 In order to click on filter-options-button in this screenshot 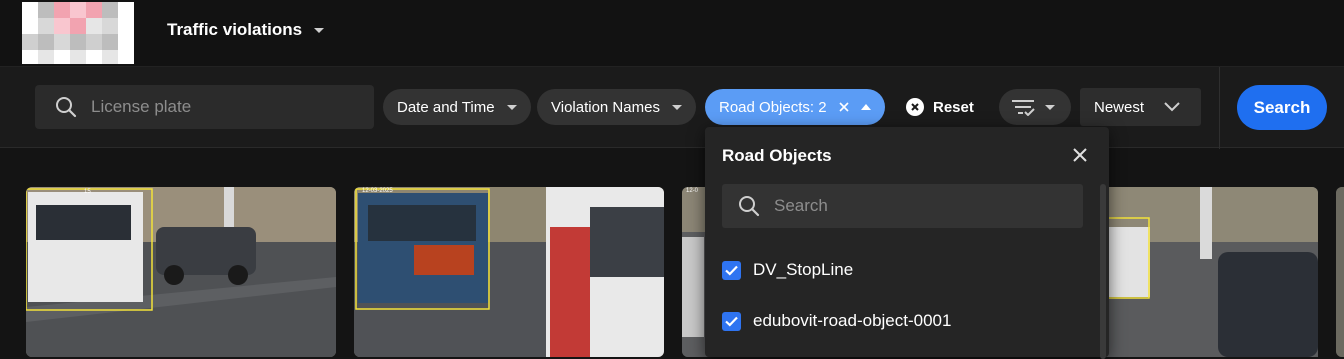, I will do `click(1035, 107)`.